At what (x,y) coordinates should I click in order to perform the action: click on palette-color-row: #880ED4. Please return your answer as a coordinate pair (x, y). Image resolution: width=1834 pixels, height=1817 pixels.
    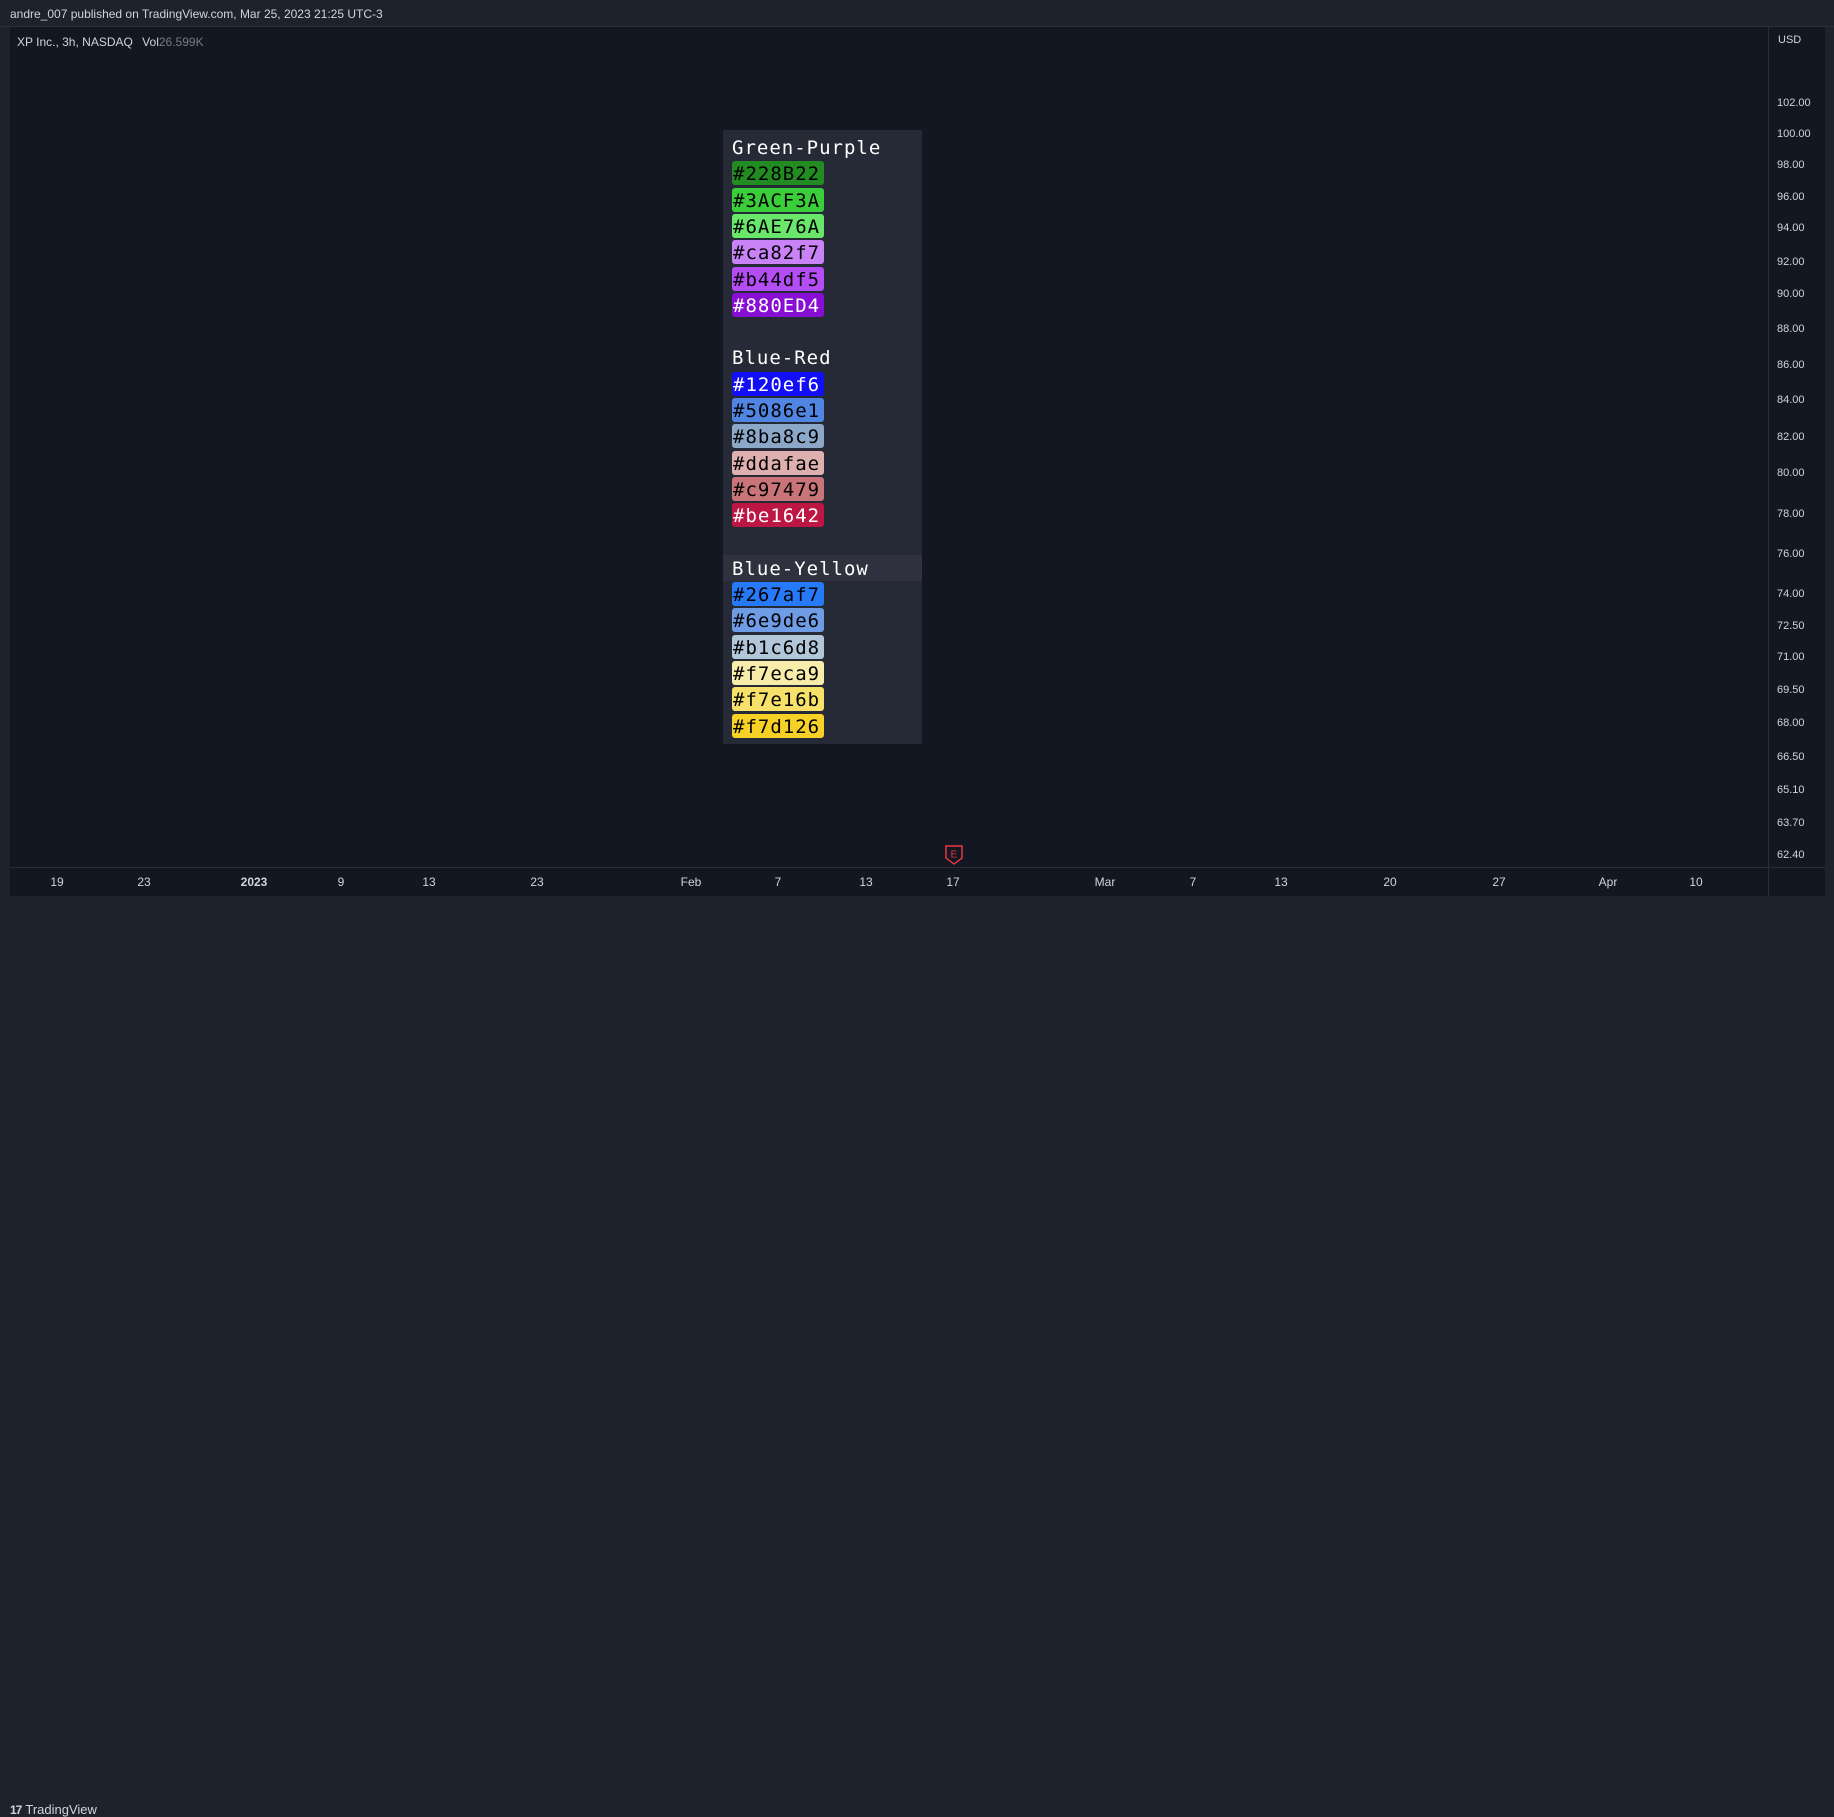
    Looking at the image, I should click on (822, 305).